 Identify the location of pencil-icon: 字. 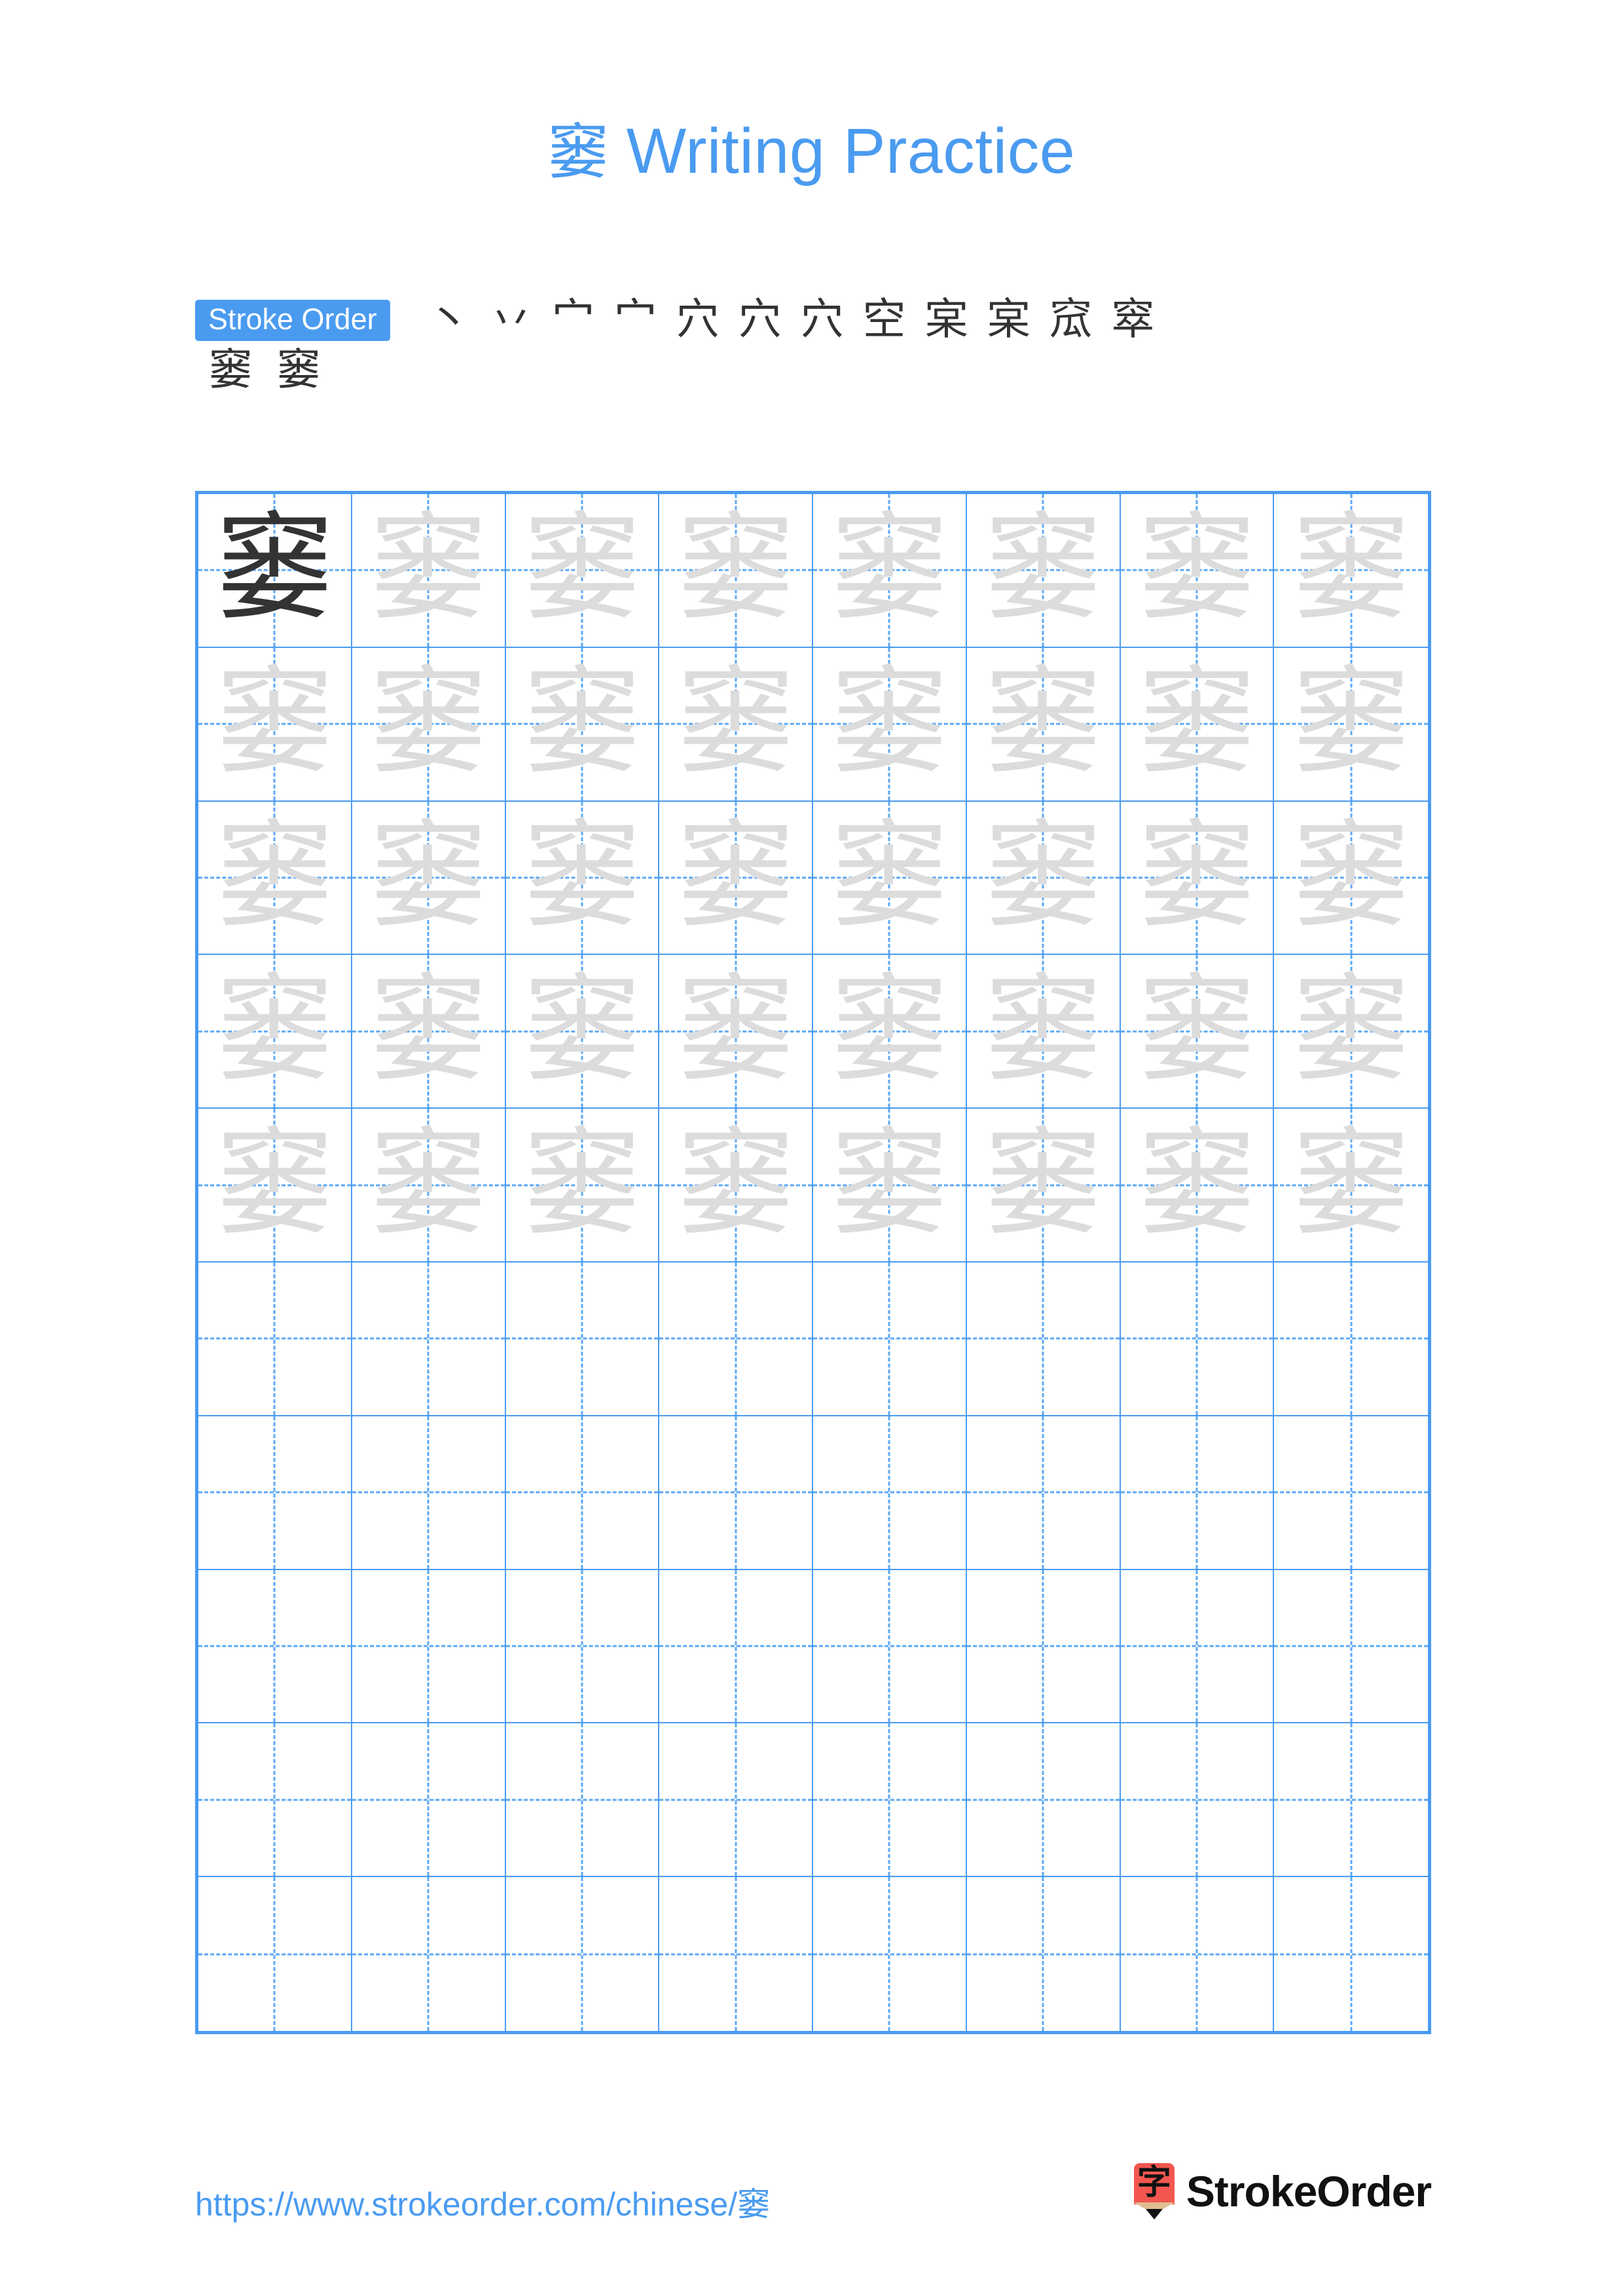
(1154, 2191).